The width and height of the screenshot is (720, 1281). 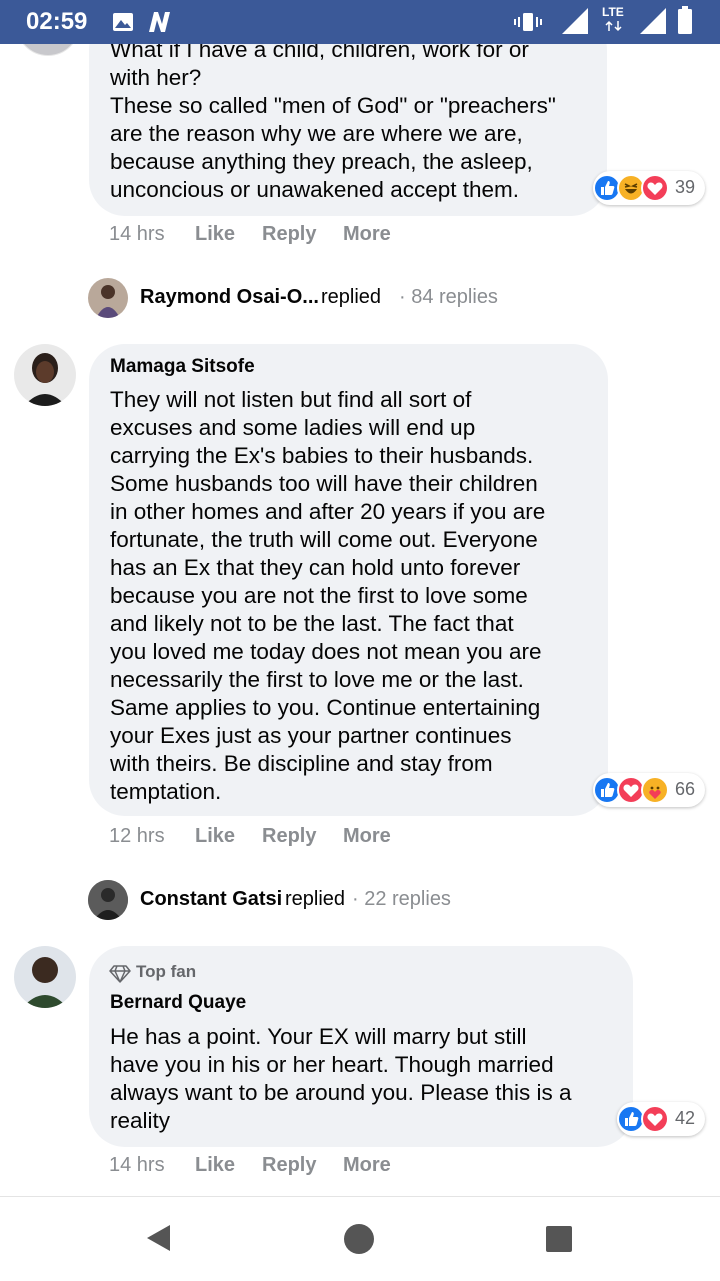 I want to click on home-icon, so click(x=359, y=1239).